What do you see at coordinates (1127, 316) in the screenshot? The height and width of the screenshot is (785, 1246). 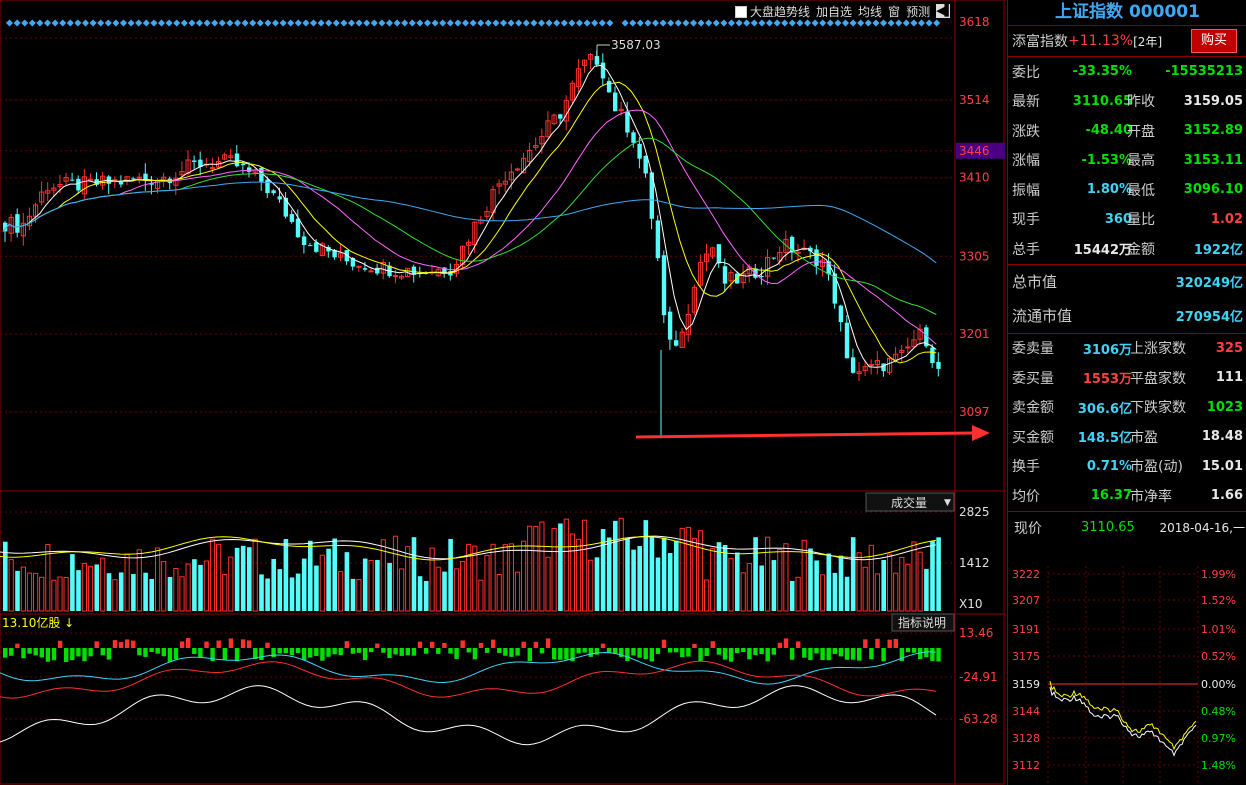 I see `capital-row: 流通市值 270954亿` at bounding box center [1127, 316].